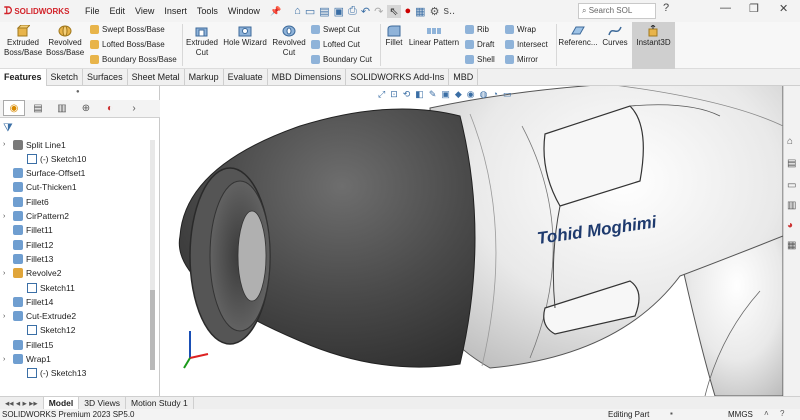 This screenshot has width=800, height=420. Describe the element at coordinates (275, 11) in the screenshot. I see `pin-icon: 📌` at that location.